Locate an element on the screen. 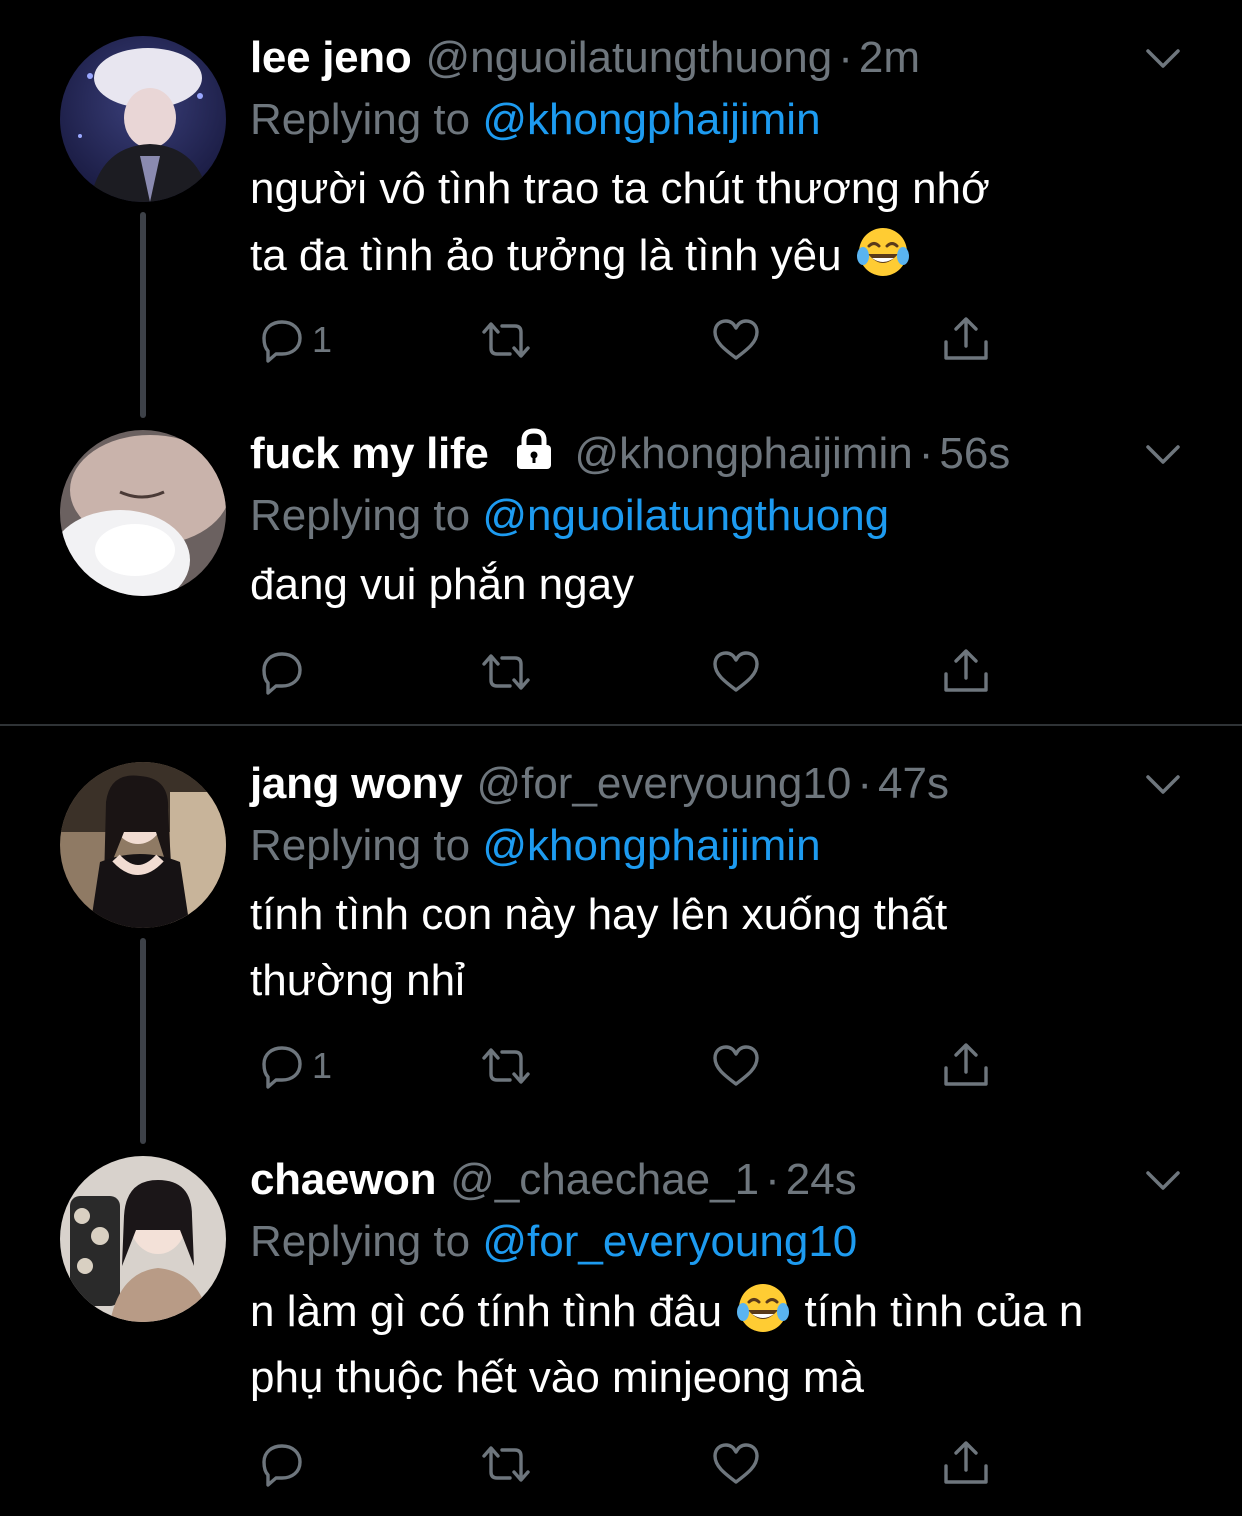 The image size is (1242, 1516). timestamp: 24s is located at coordinates (821, 1179).